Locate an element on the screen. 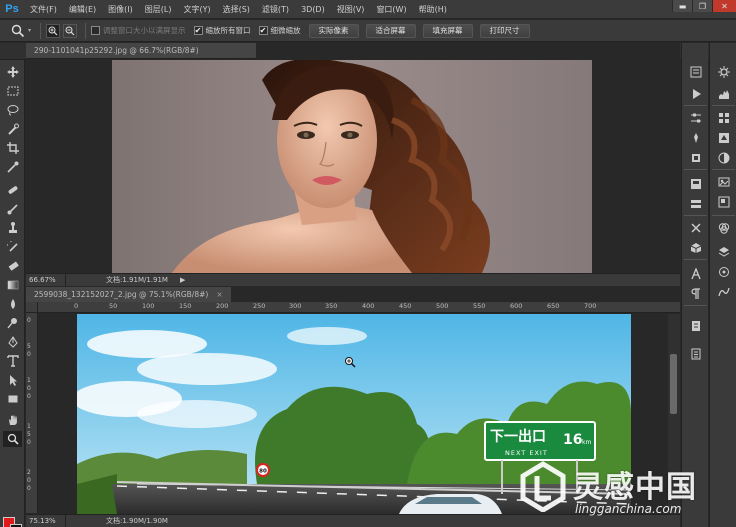 This screenshot has width=736, height=527. quick-select-tool-icon is located at coordinates (12, 129).